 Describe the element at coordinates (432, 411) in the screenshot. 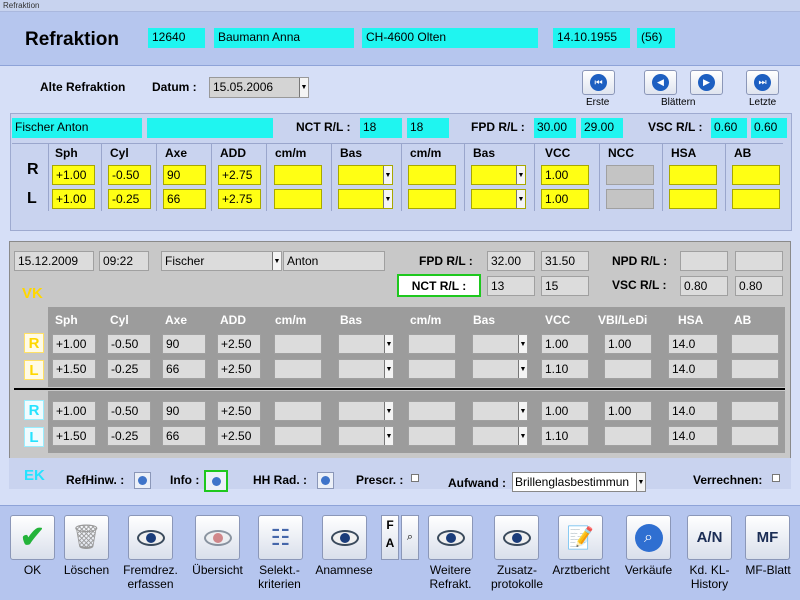

I see `ek-r-cmm2` at that location.